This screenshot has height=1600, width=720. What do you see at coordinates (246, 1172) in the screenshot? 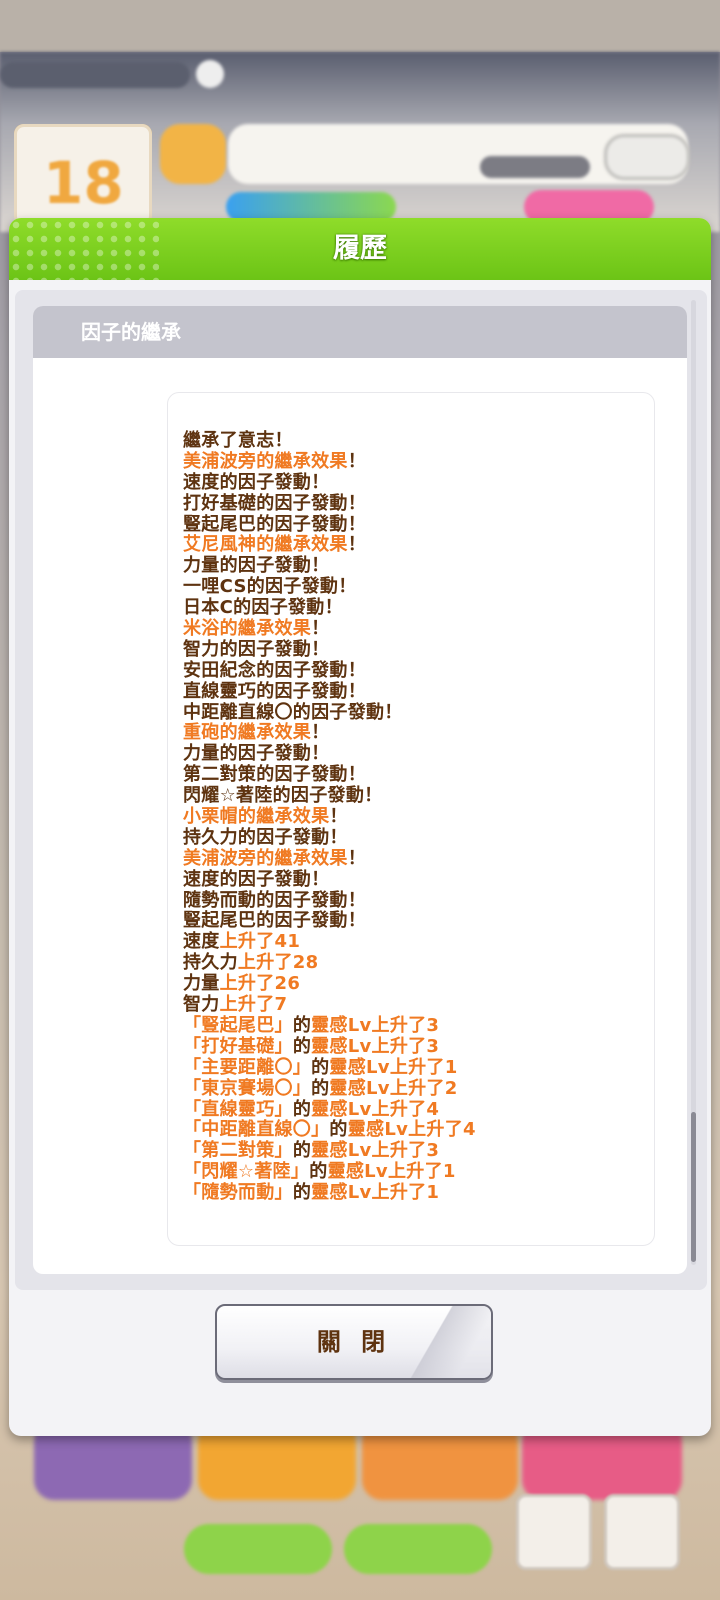
I see `log-highlight-text: 「閃耀☆著陸」` at bounding box center [246, 1172].